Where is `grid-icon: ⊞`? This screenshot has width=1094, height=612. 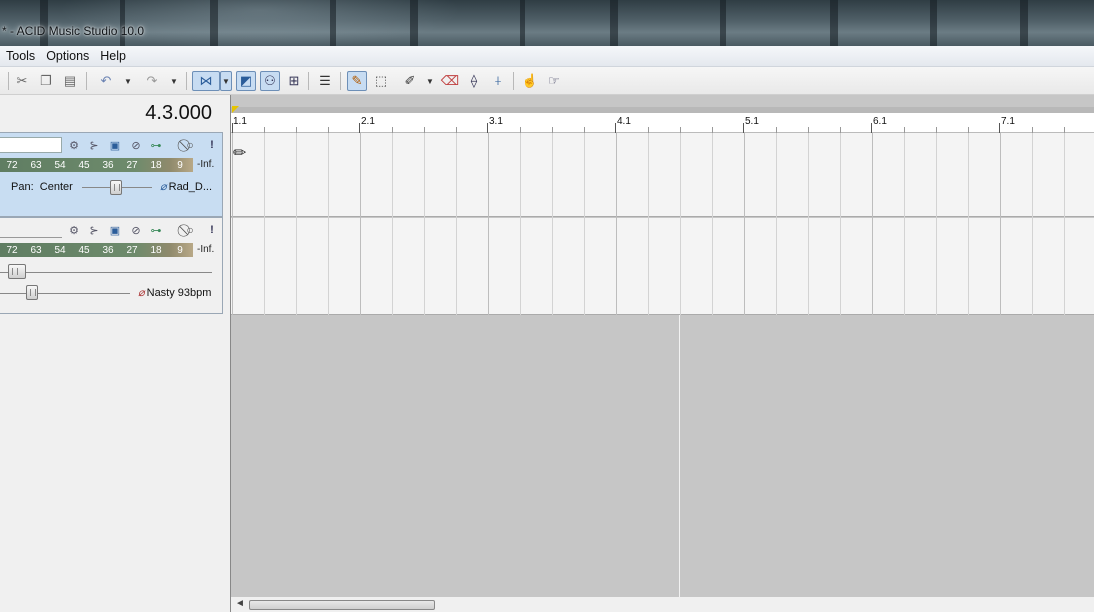 grid-icon: ⊞ is located at coordinates (294, 81).